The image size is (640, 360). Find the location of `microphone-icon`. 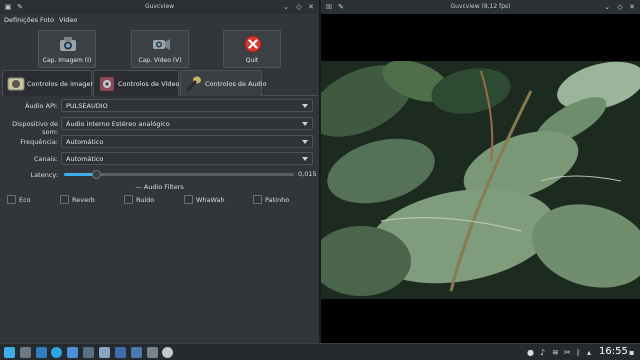

microphone-icon is located at coordinates (193, 84).